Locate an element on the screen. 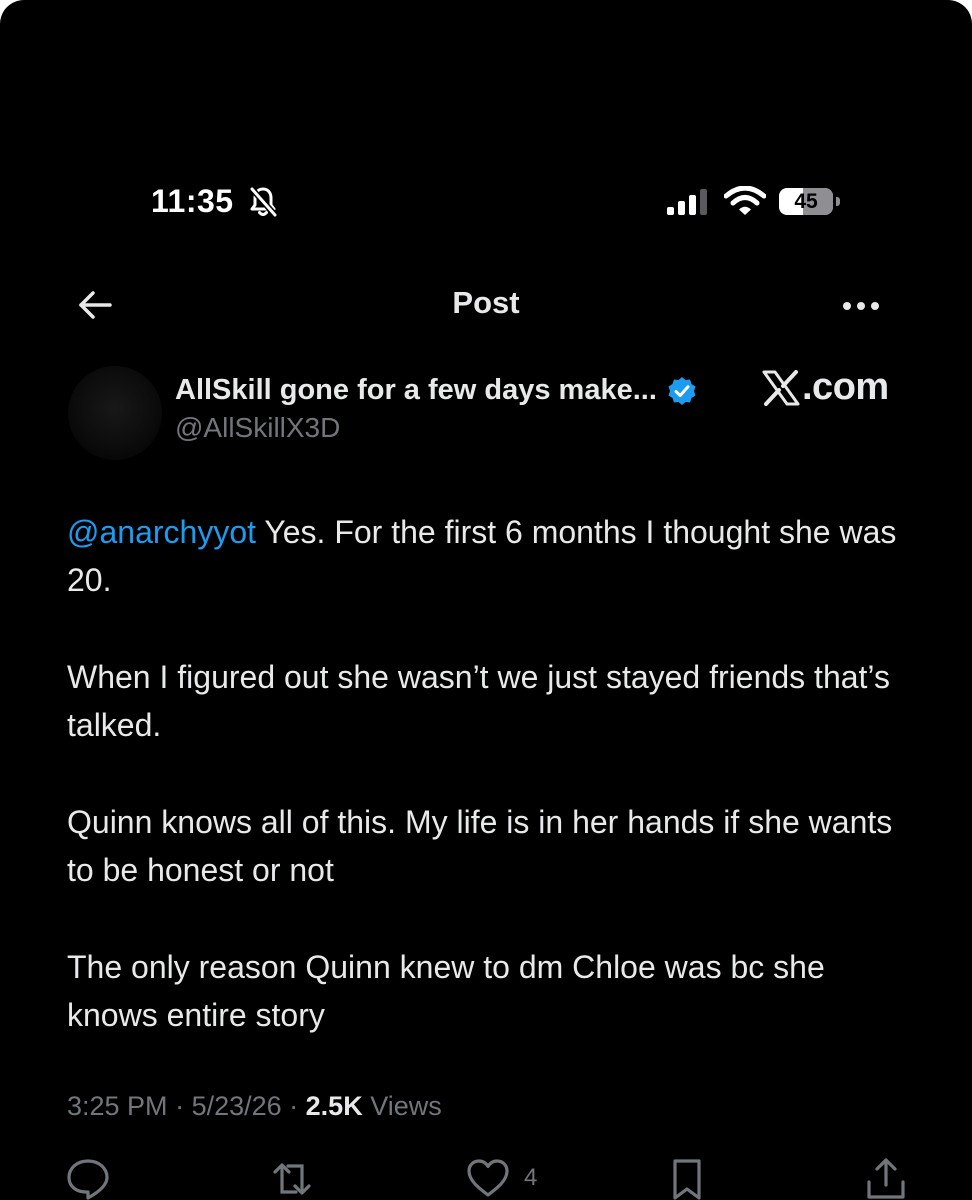 The width and height of the screenshot is (972, 1200). page-title: Post is located at coordinates (486, 302).